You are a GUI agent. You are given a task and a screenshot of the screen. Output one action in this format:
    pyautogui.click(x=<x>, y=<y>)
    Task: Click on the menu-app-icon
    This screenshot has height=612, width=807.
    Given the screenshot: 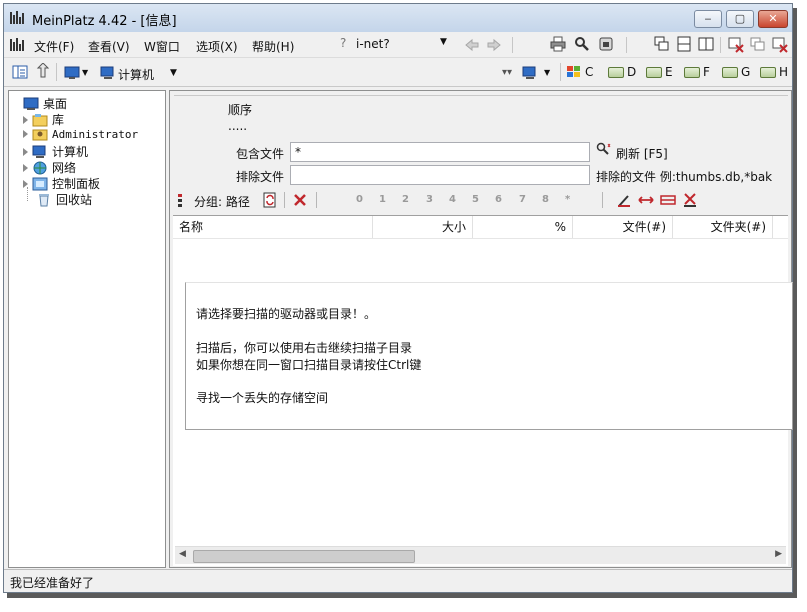 What is the action you would take?
    pyautogui.click(x=18, y=44)
    